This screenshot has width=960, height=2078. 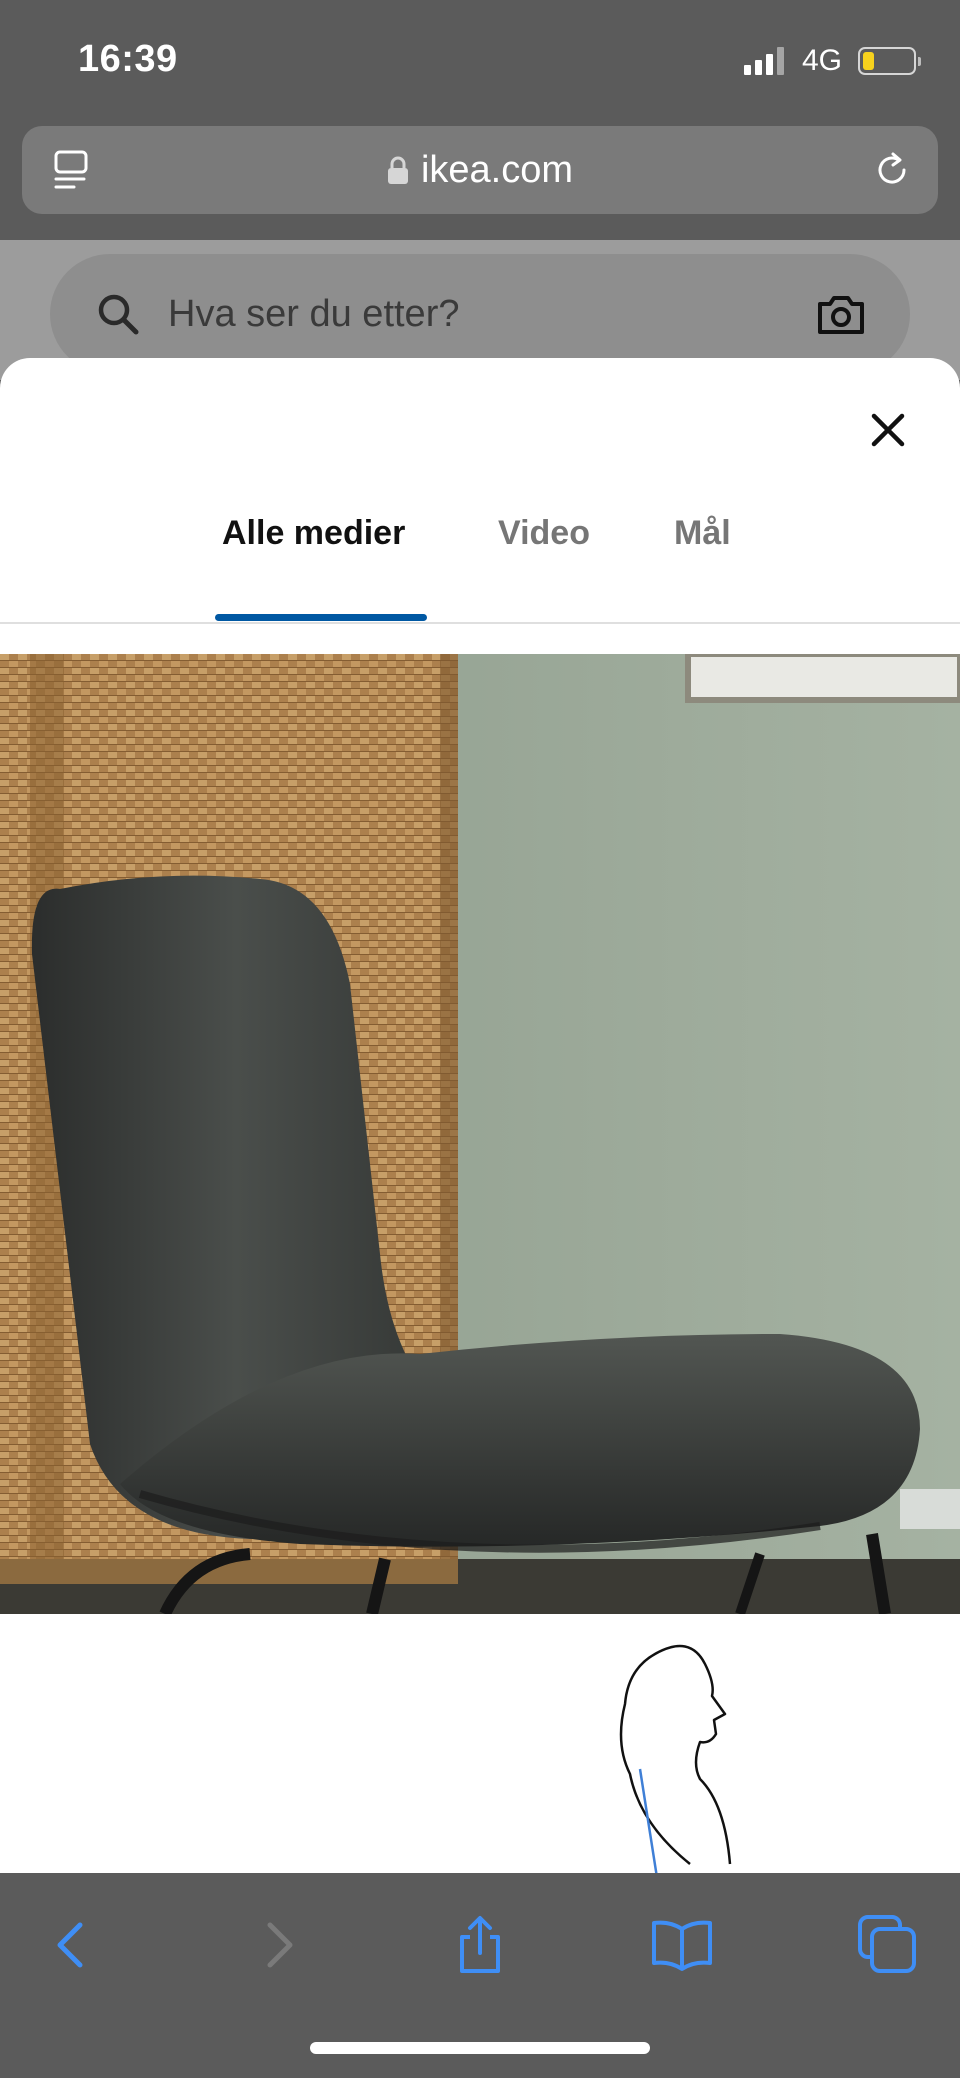 I want to click on status-indicators: 4G, so click(x=832, y=61).